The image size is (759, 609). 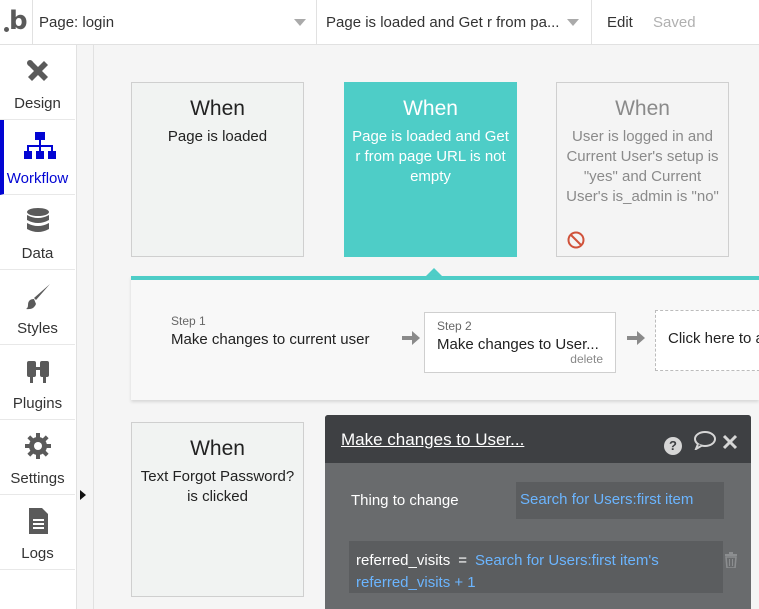 I want to click on brush-icon, so click(x=38, y=297).